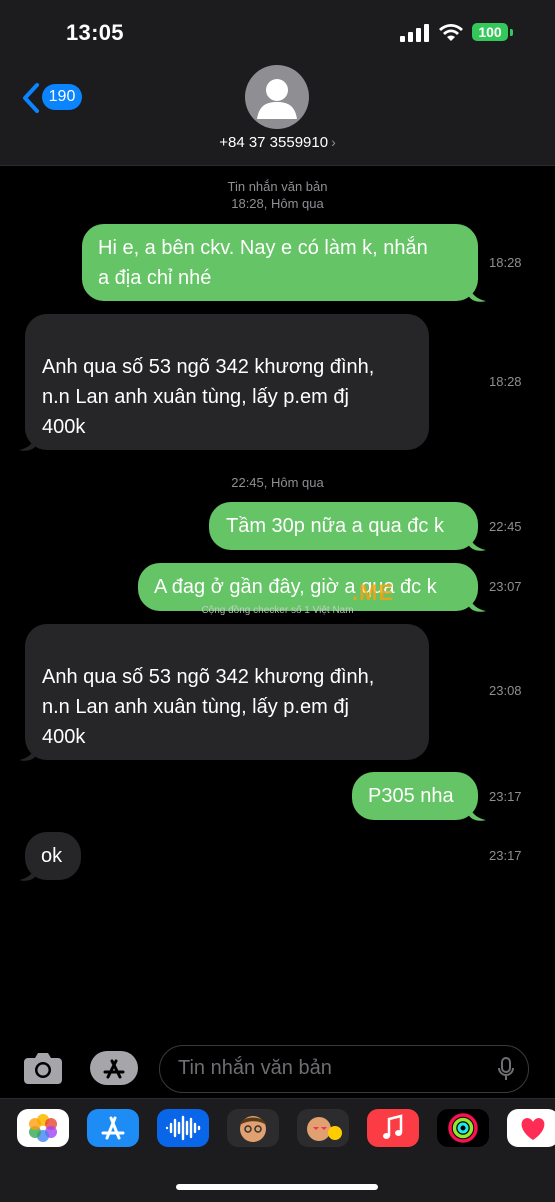 This screenshot has width=555, height=1202. I want to click on app-drawer-button, so click(114, 1068).